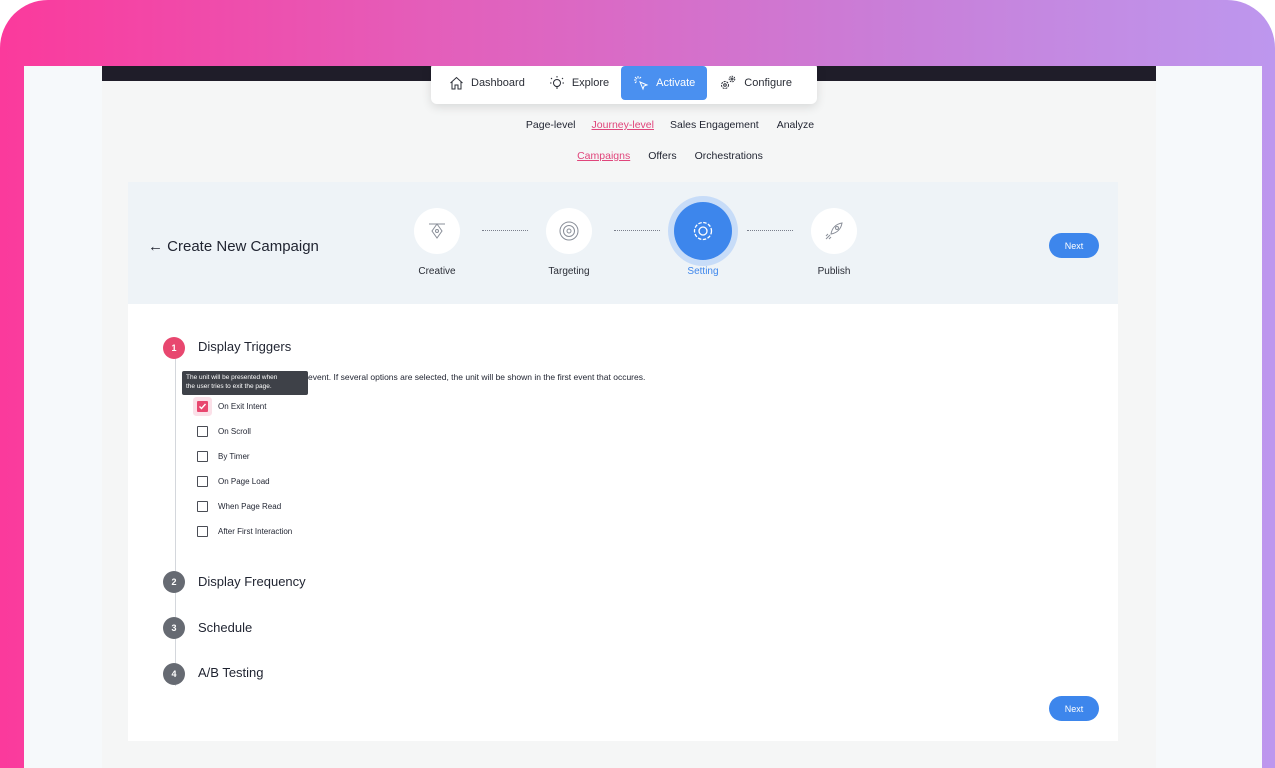 The image size is (1275, 768). I want to click on step-targeting-circle, so click(569, 231).